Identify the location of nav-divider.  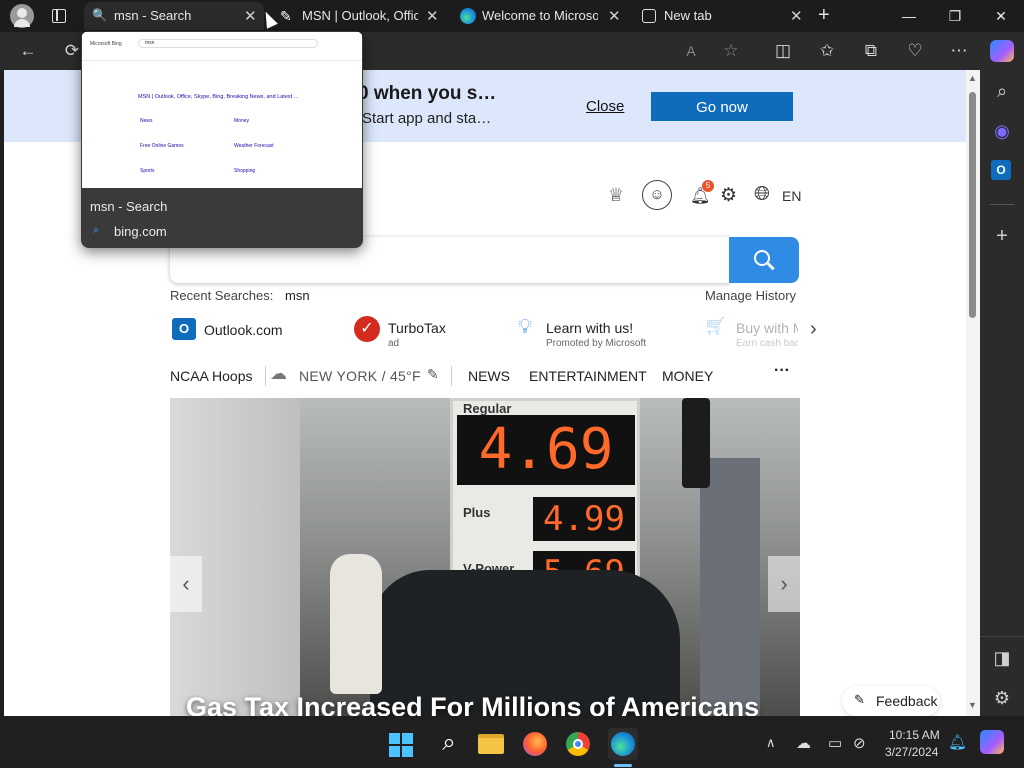
(265, 376).